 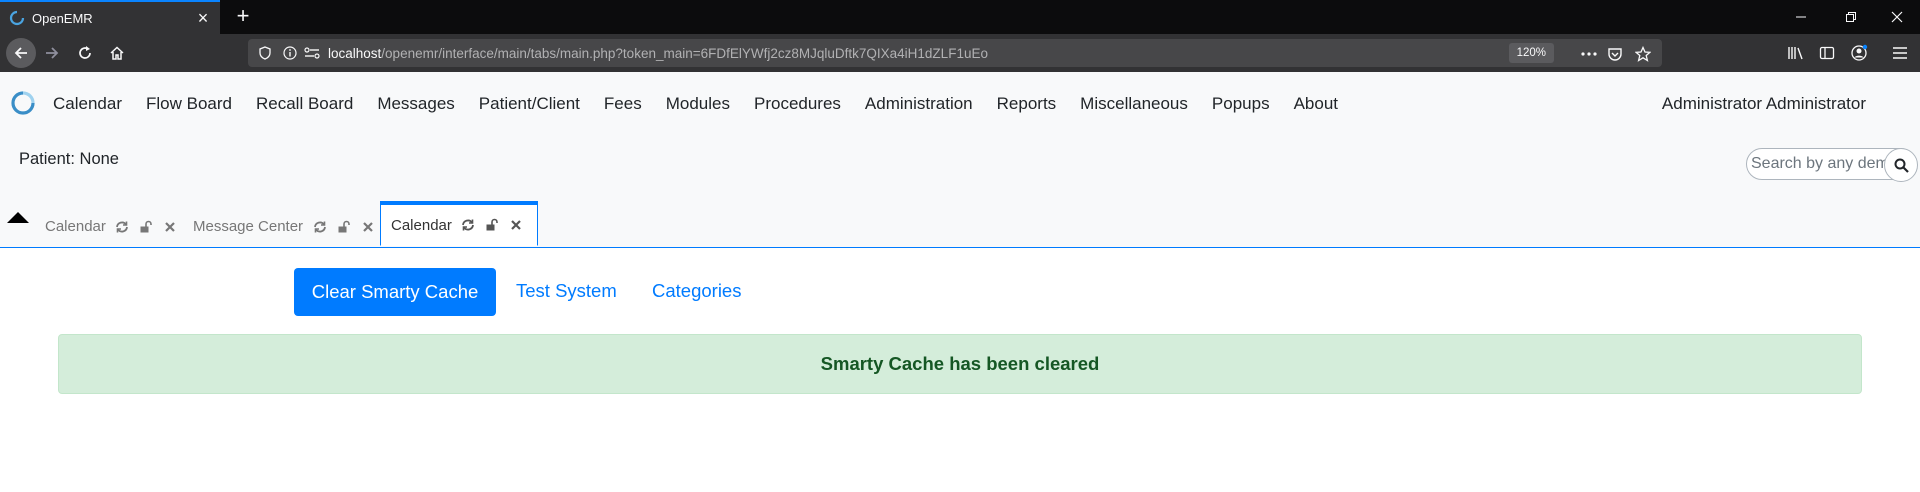 I want to click on tab-calendar-active: Calendar, so click(x=459, y=223).